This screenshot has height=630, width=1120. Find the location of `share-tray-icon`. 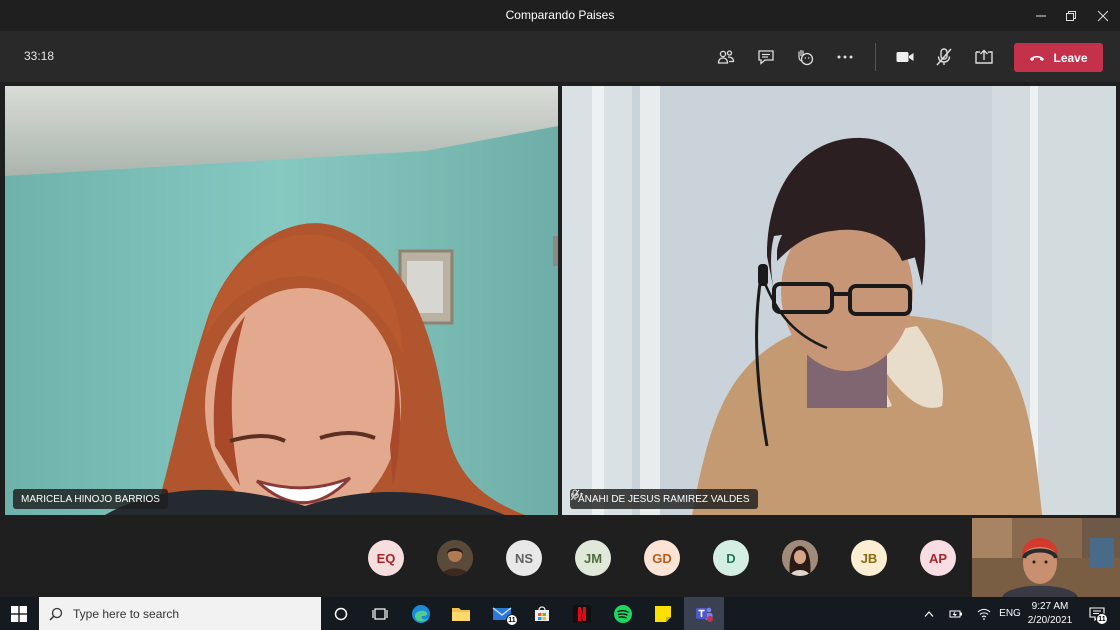

share-tray-icon is located at coordinates (984, 56).